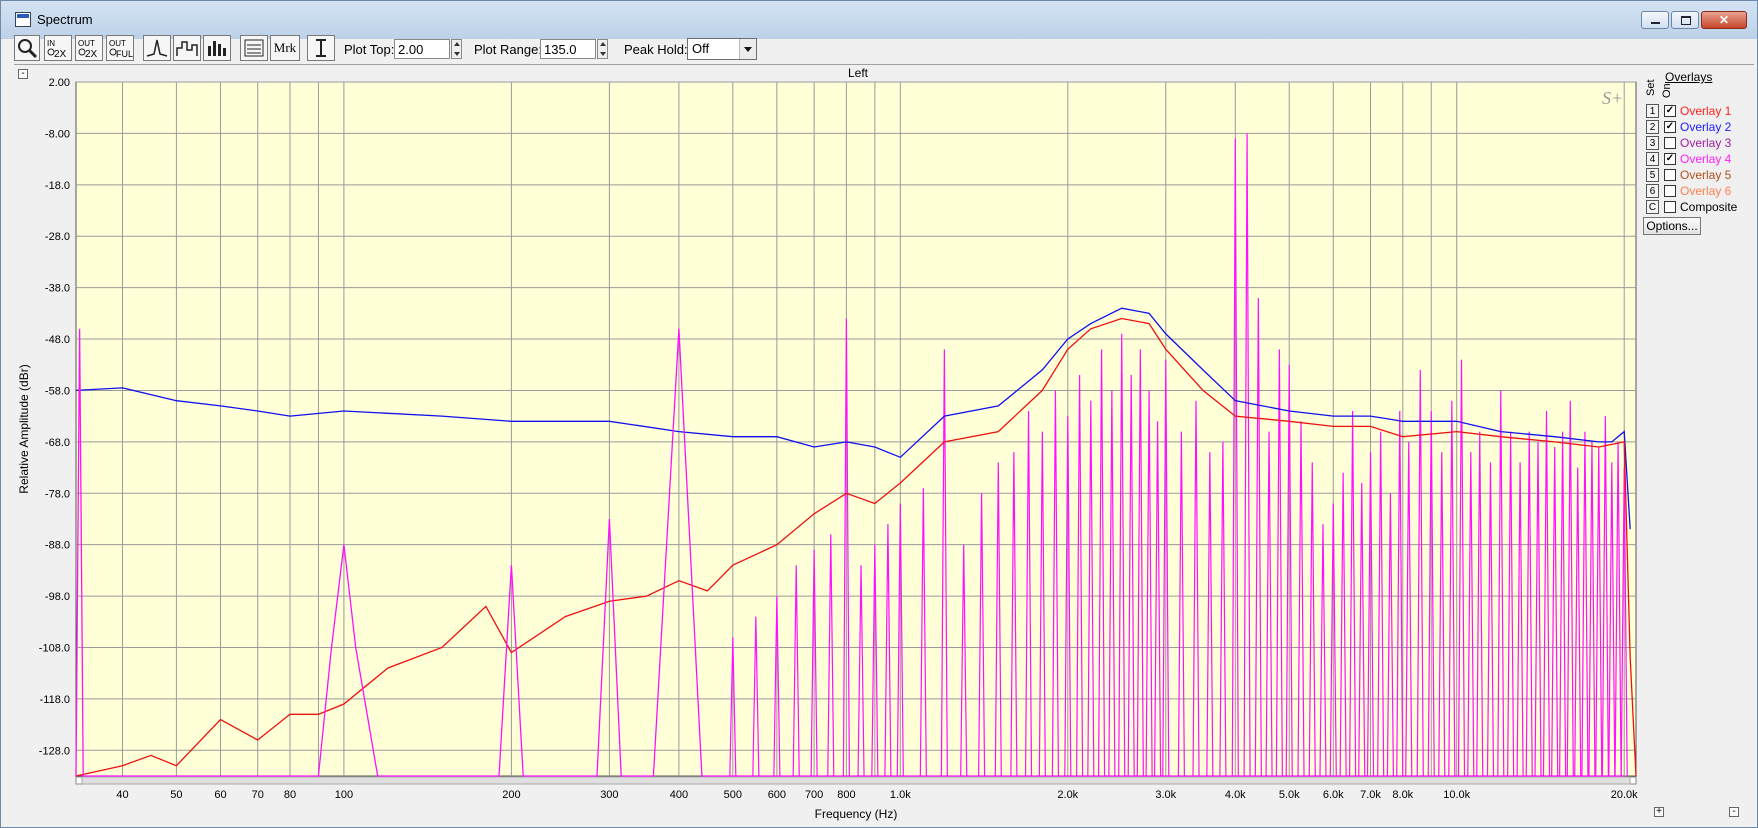 This screenshot has height=828, width=1758. What do you see at coordinates (57, 237) in the screenshot?
I see `y-tick-label: -28.0` at bounding box center [57, 237].